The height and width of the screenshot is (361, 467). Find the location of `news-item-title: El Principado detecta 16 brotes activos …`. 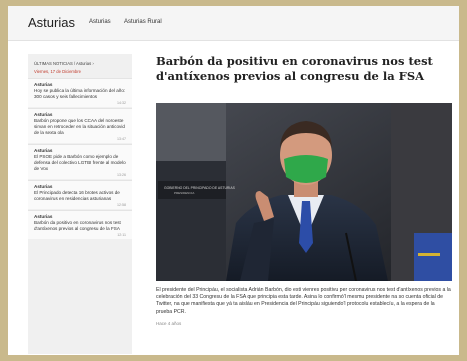

news-item-title: El Principado detecta 16 brotes activos … is located at coordinates (80, 196).